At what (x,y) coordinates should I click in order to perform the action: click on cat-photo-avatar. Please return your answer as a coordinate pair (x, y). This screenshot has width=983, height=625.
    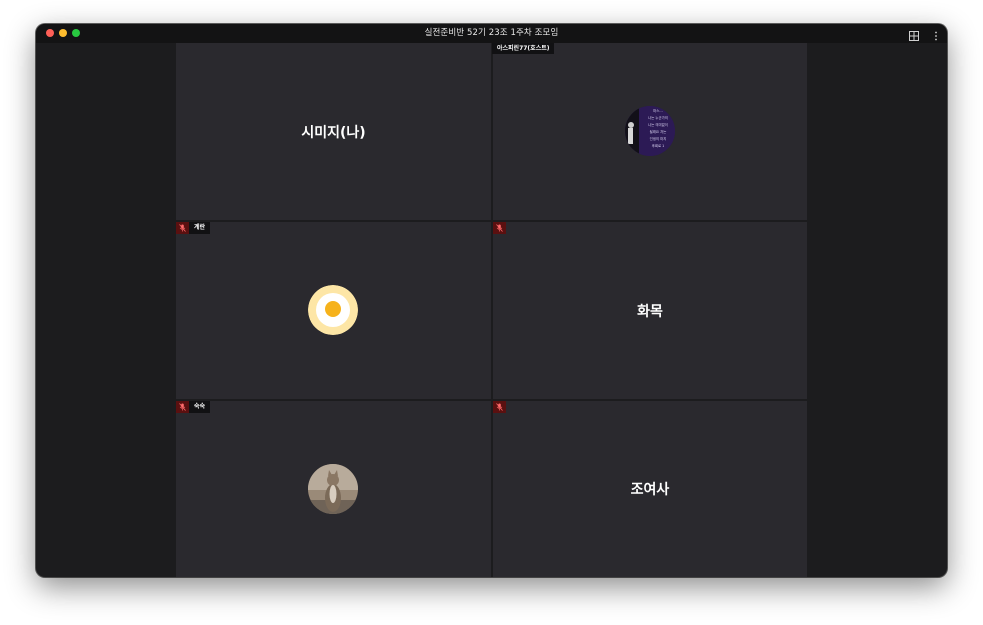
    Looking at the image, I should click on (333, 489).